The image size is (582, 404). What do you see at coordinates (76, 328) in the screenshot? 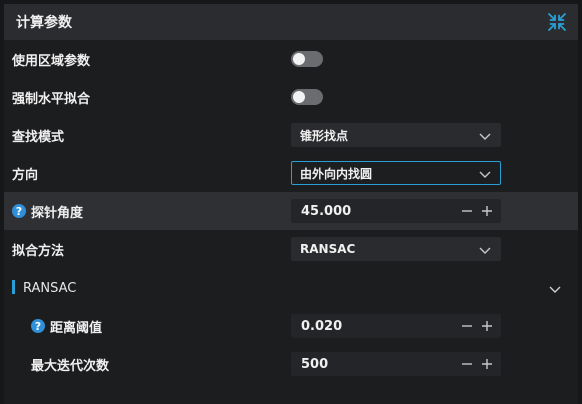
I see `distance-threshold-label: 距离阈值` at bounding box center [76, 328].